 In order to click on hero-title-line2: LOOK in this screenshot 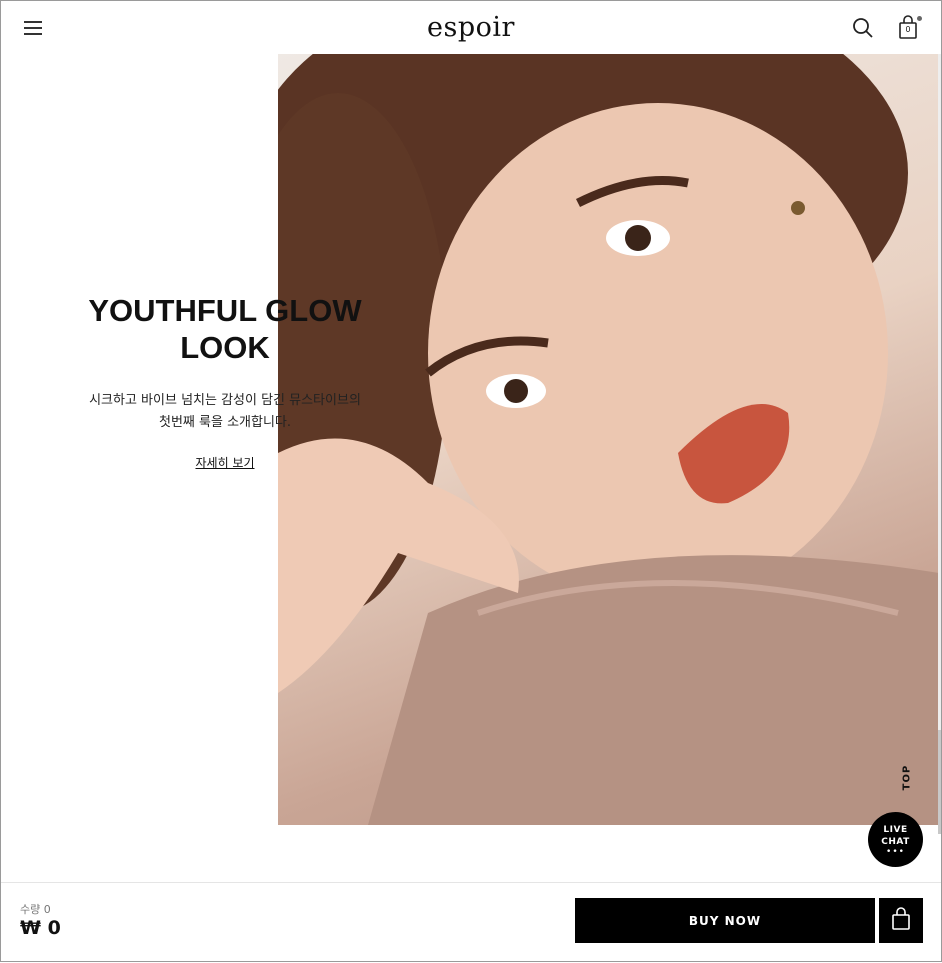, I will do `click(225, 347)`.